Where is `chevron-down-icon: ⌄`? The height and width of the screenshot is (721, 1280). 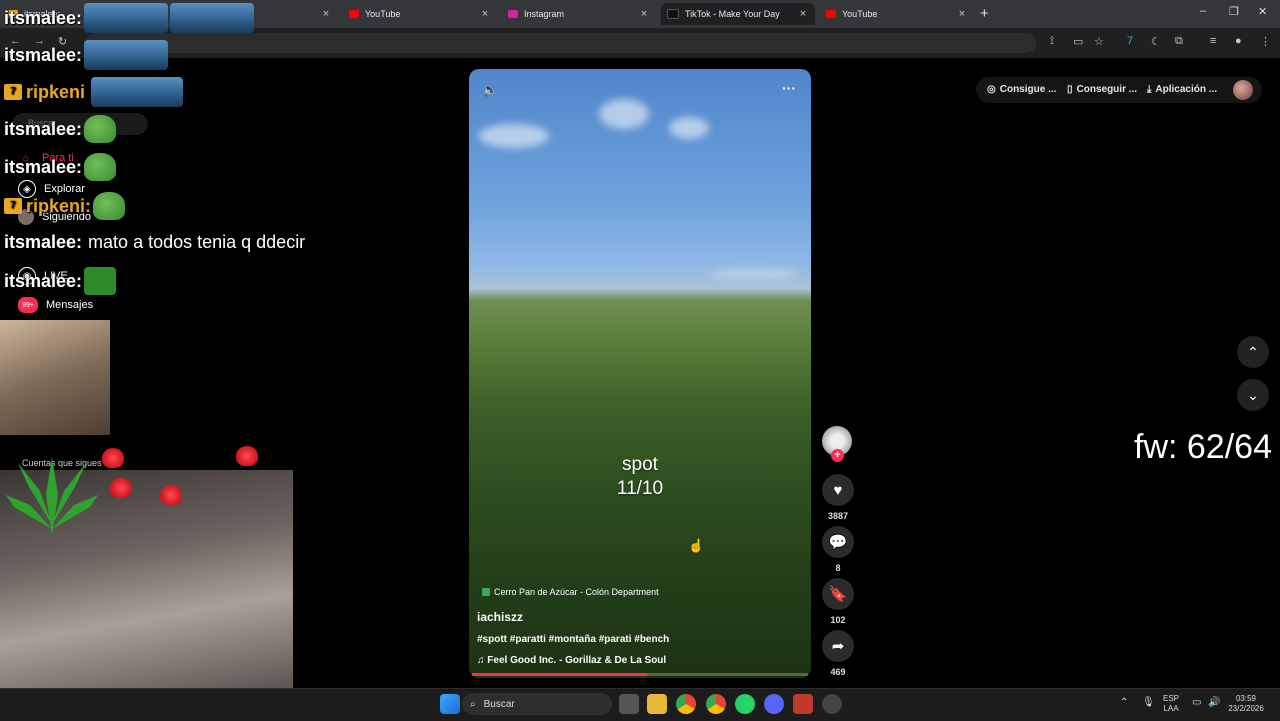
chevron-down-icon: ⌄ is located at coordinates (1253, 394).